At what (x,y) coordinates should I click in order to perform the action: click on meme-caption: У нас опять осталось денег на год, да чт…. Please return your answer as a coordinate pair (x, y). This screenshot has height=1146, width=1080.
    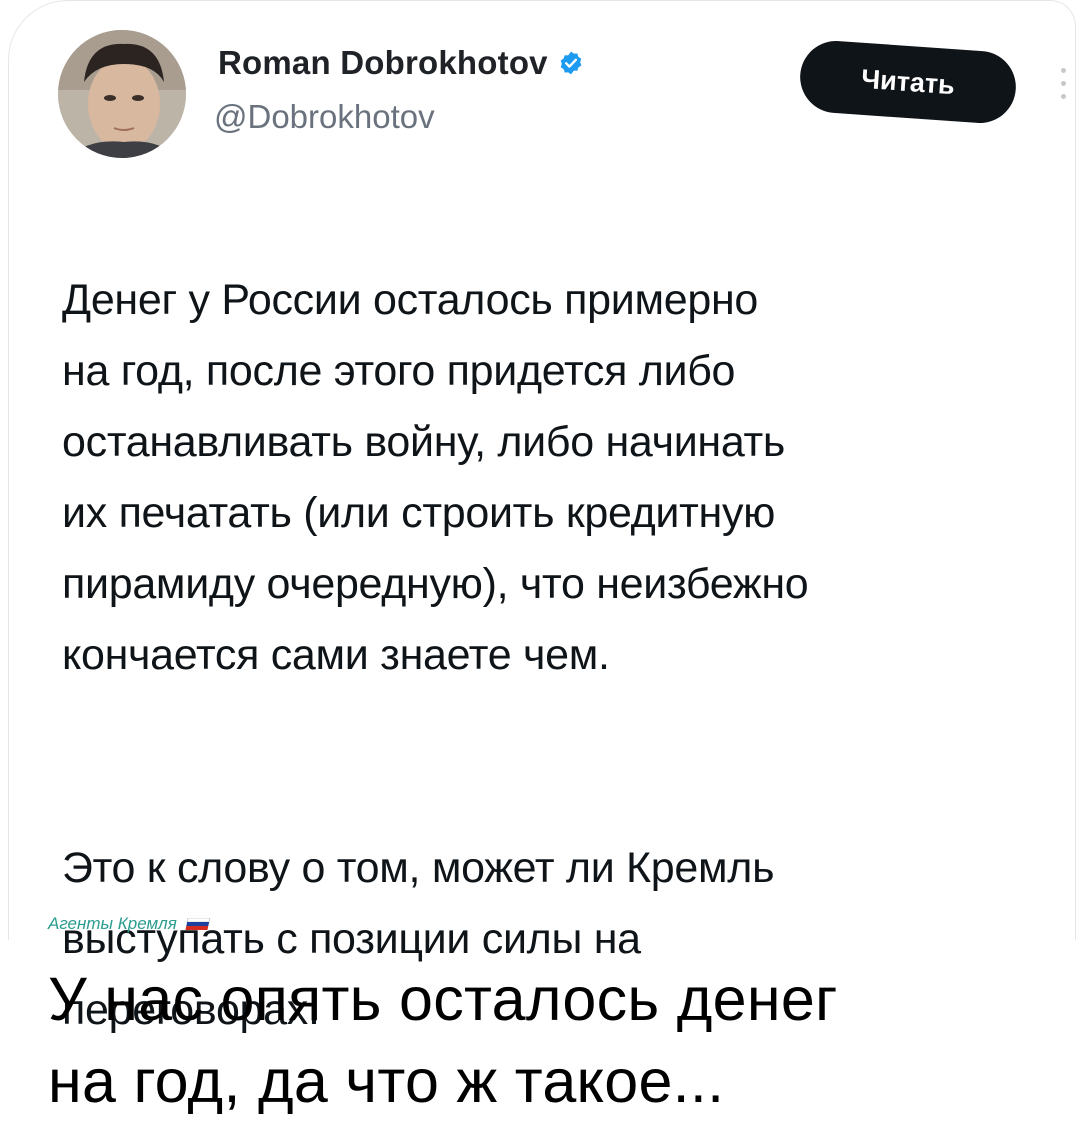
    Looking at the image, I should click on (558, 1040).